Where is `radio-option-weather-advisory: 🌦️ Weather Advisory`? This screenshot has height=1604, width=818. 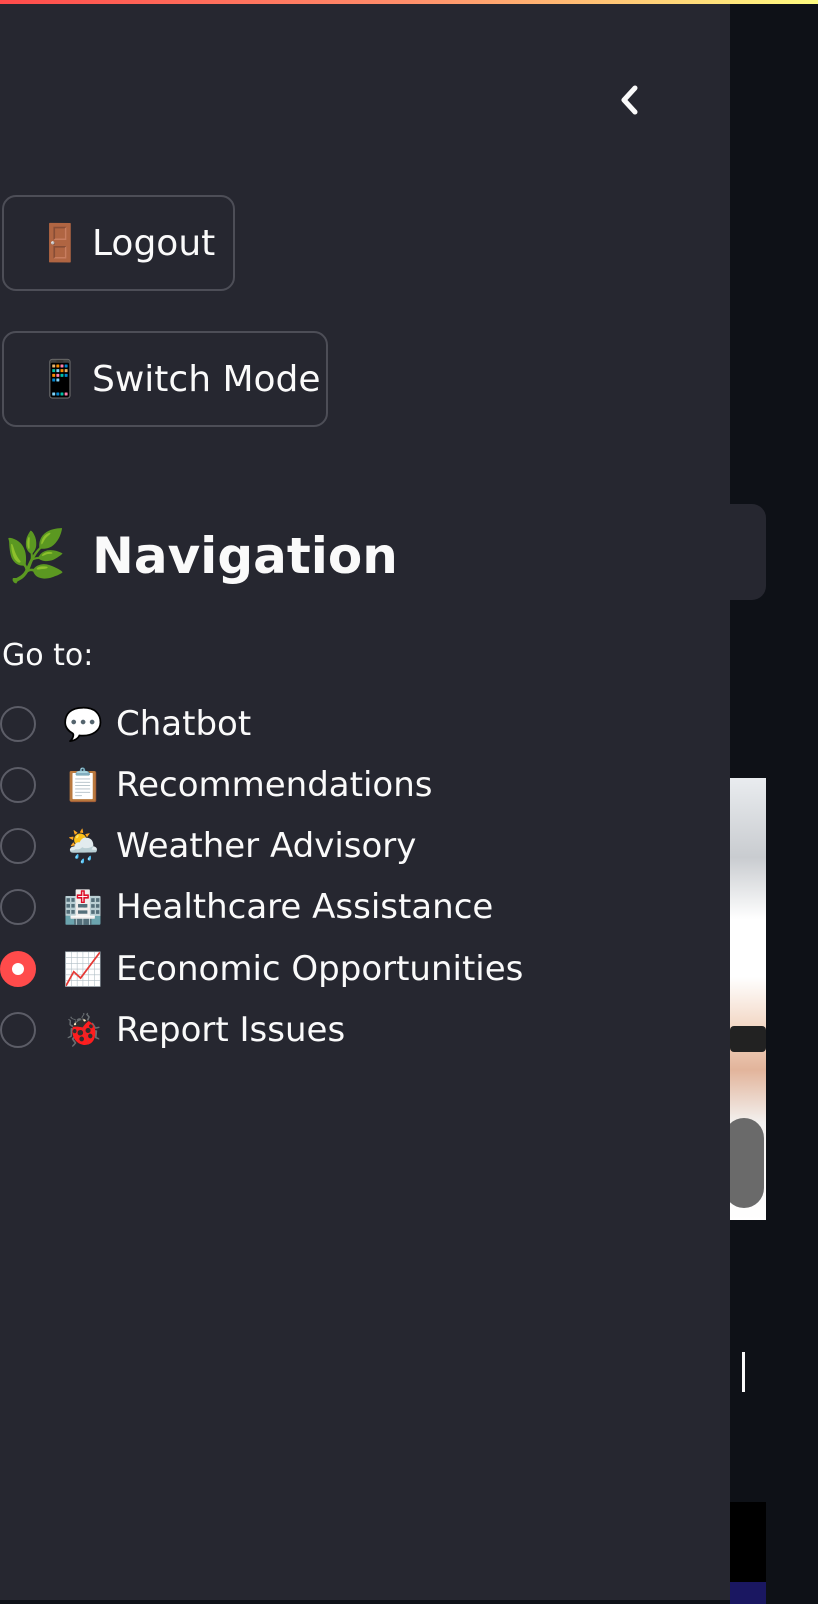 radio-option-weather-advisory: 🌦️ Weather Advisory is located at coordinates (208, 846).